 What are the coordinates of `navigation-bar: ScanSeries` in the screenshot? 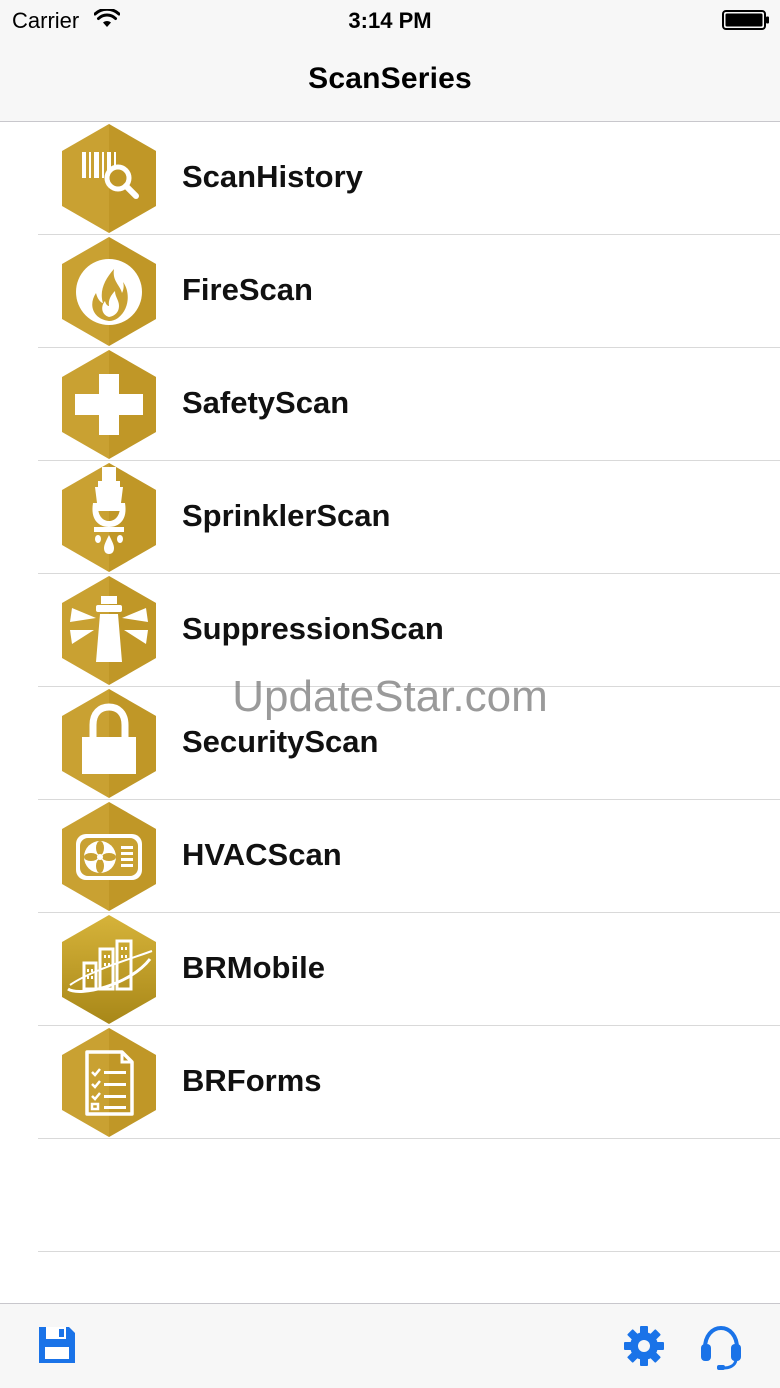 It's located at (390, 81).